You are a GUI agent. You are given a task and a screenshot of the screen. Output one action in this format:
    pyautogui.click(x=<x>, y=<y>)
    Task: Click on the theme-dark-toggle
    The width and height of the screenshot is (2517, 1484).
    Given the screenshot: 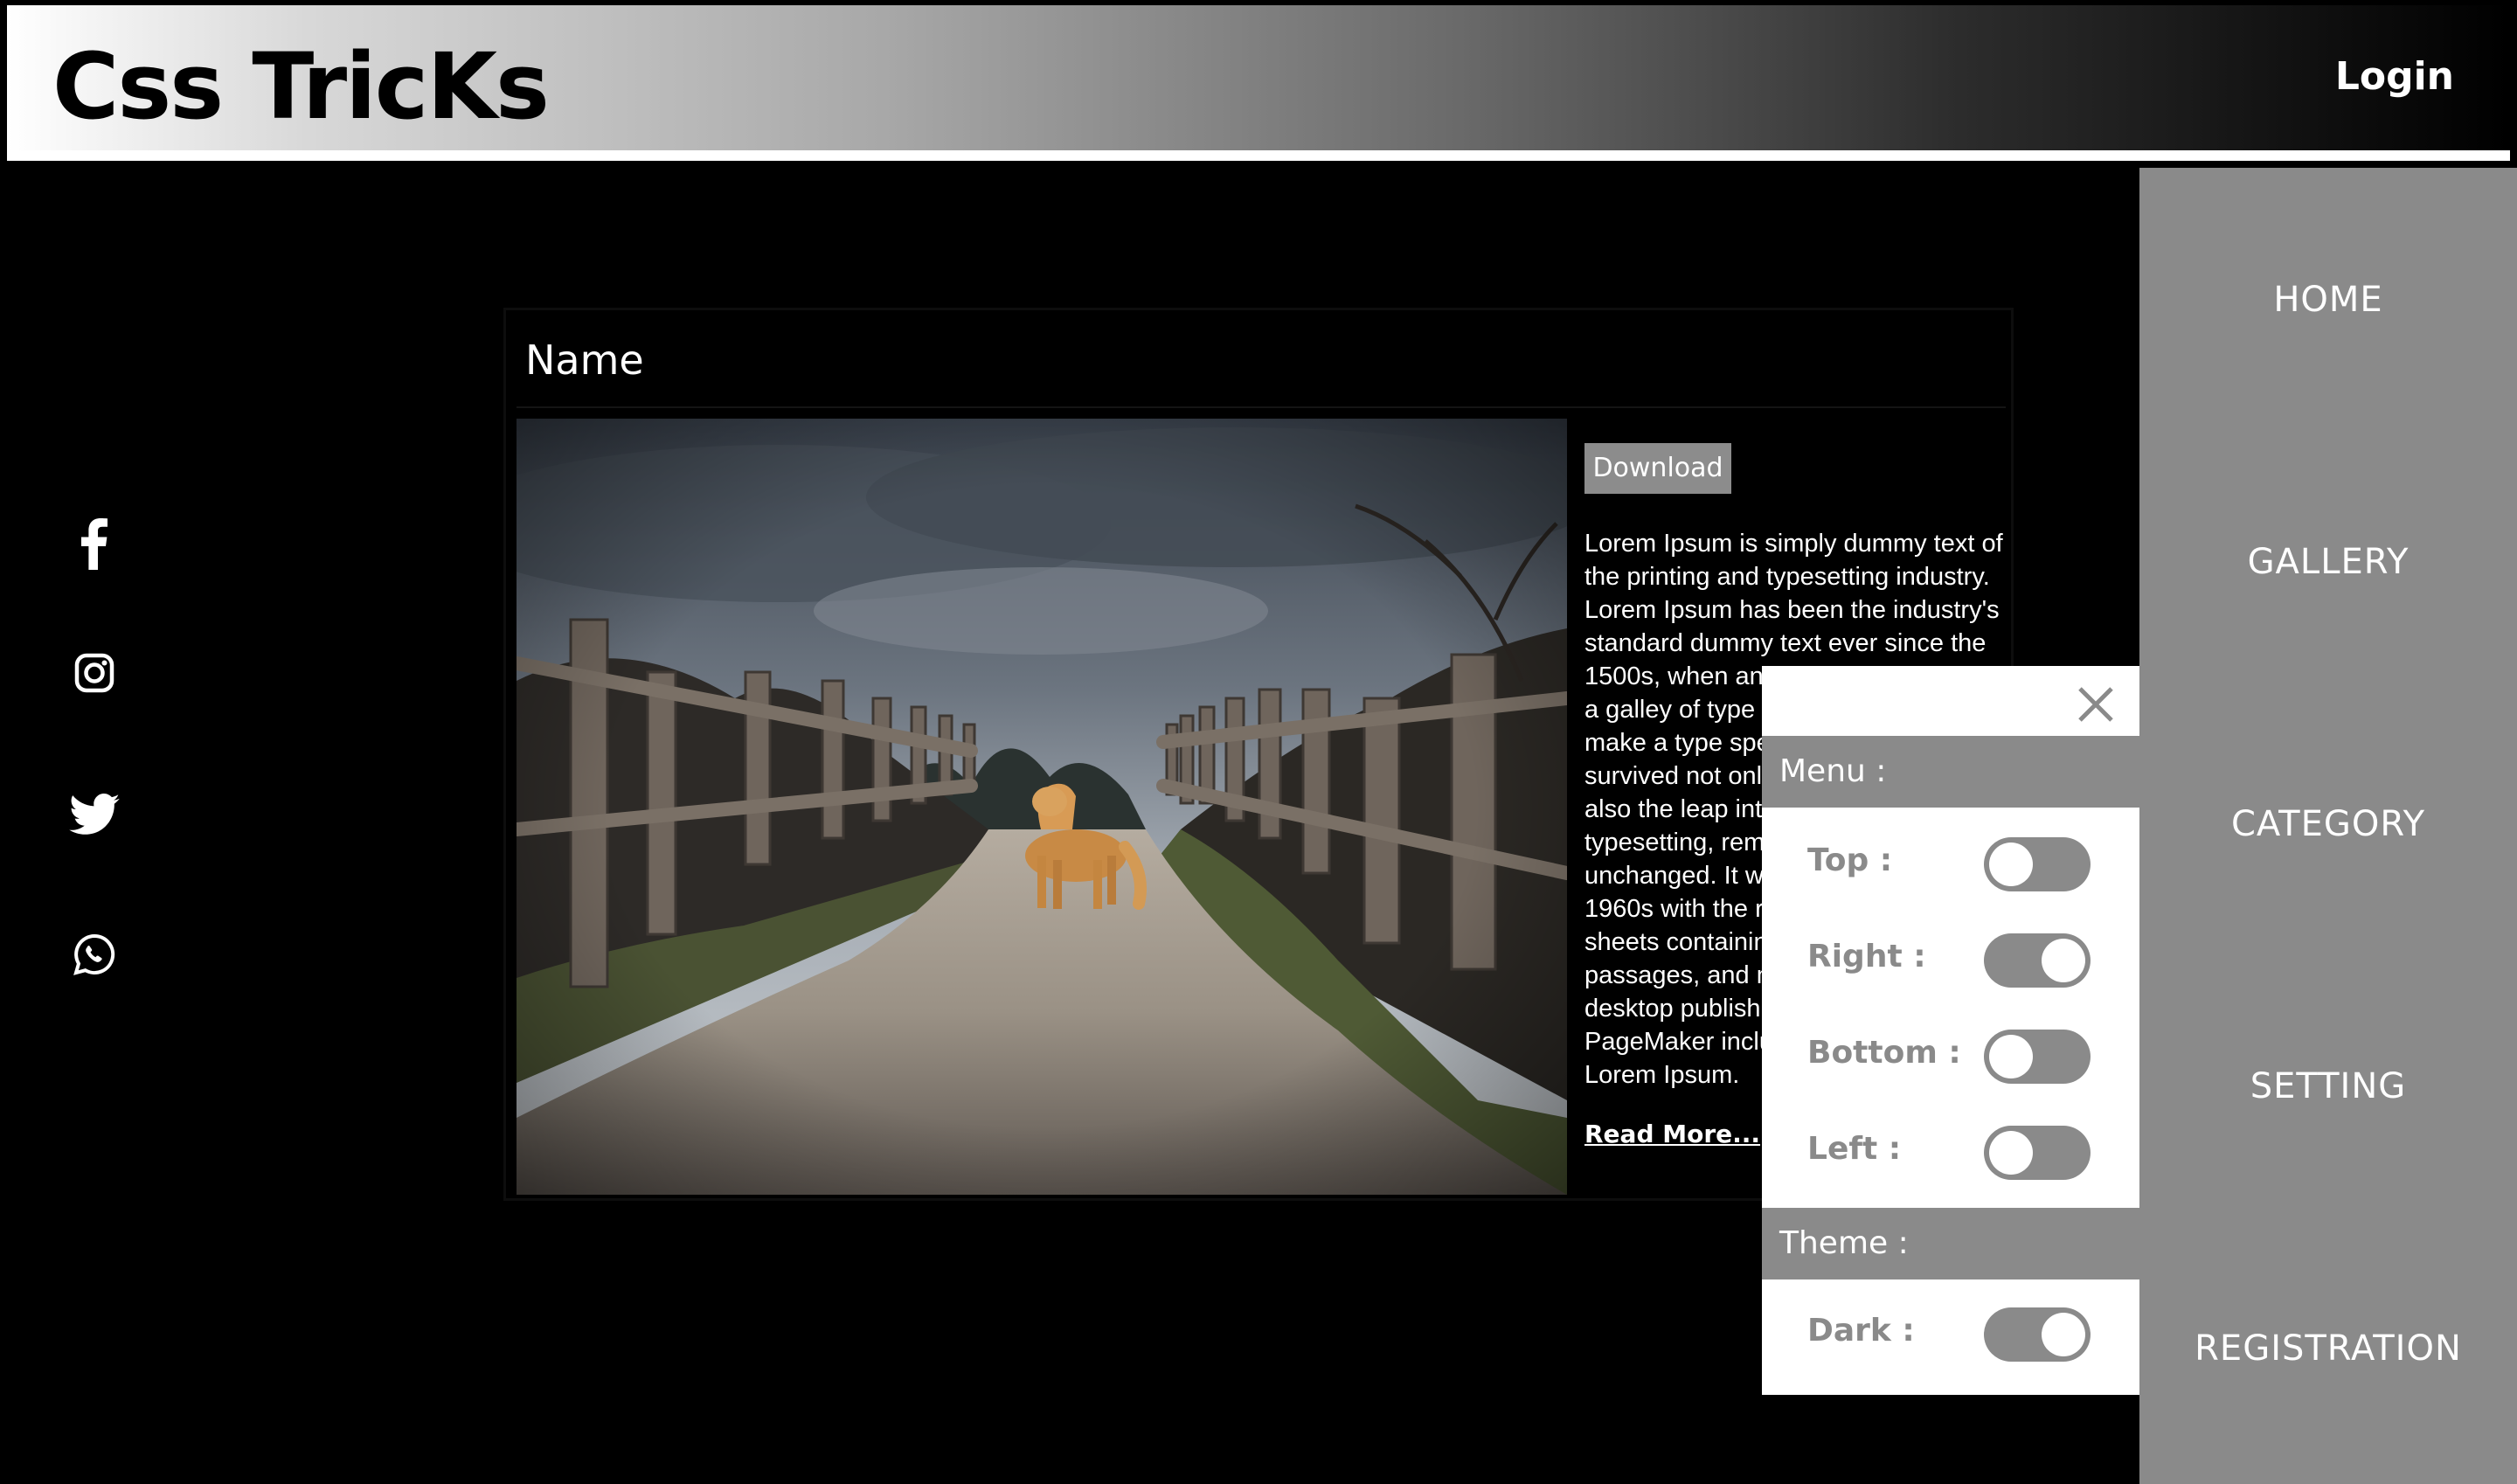 What is the action you would take?
    pyautogui.click(x=2037, y=1334)
    